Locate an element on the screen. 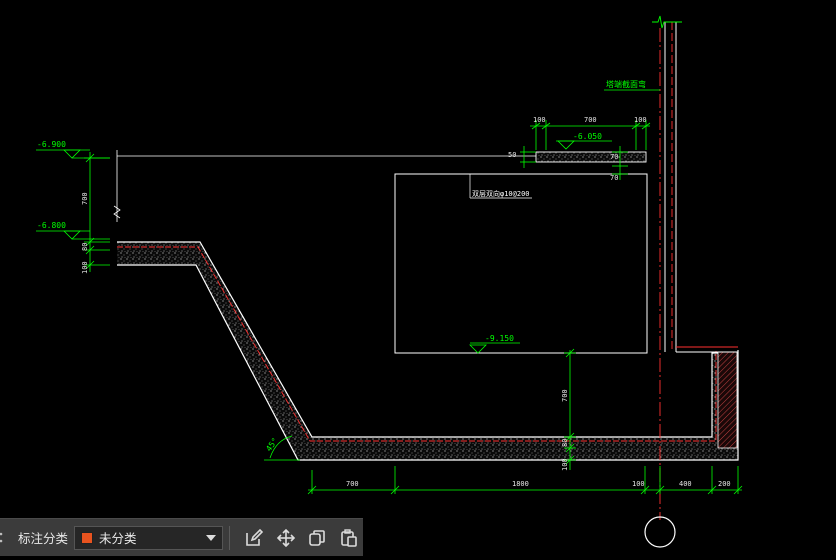  angle-text: 45° is located at coordinates (272, 444).